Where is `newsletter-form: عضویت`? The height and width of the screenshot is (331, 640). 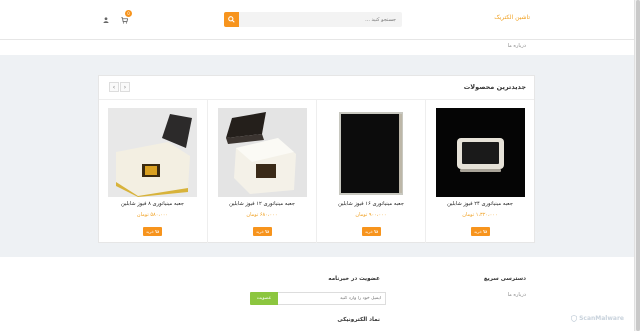
newsletter-form: عضویت is located at coordinates (318, 298).